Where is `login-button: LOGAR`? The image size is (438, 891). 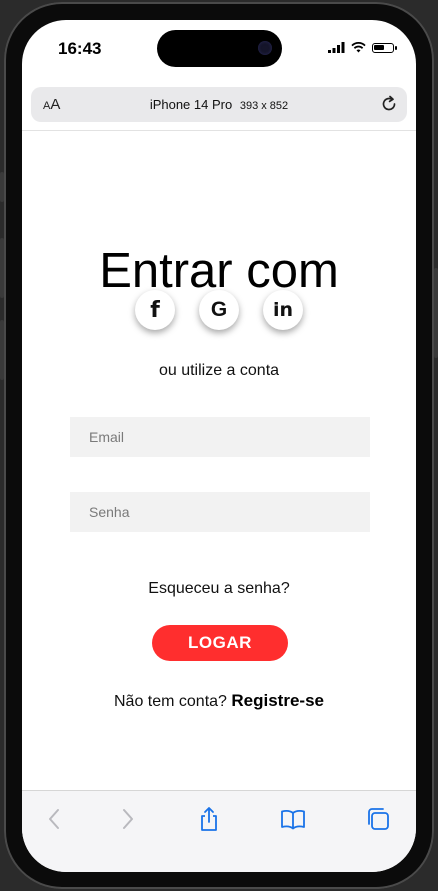 login-button: LOGAR is located at coordinates (220, 643).